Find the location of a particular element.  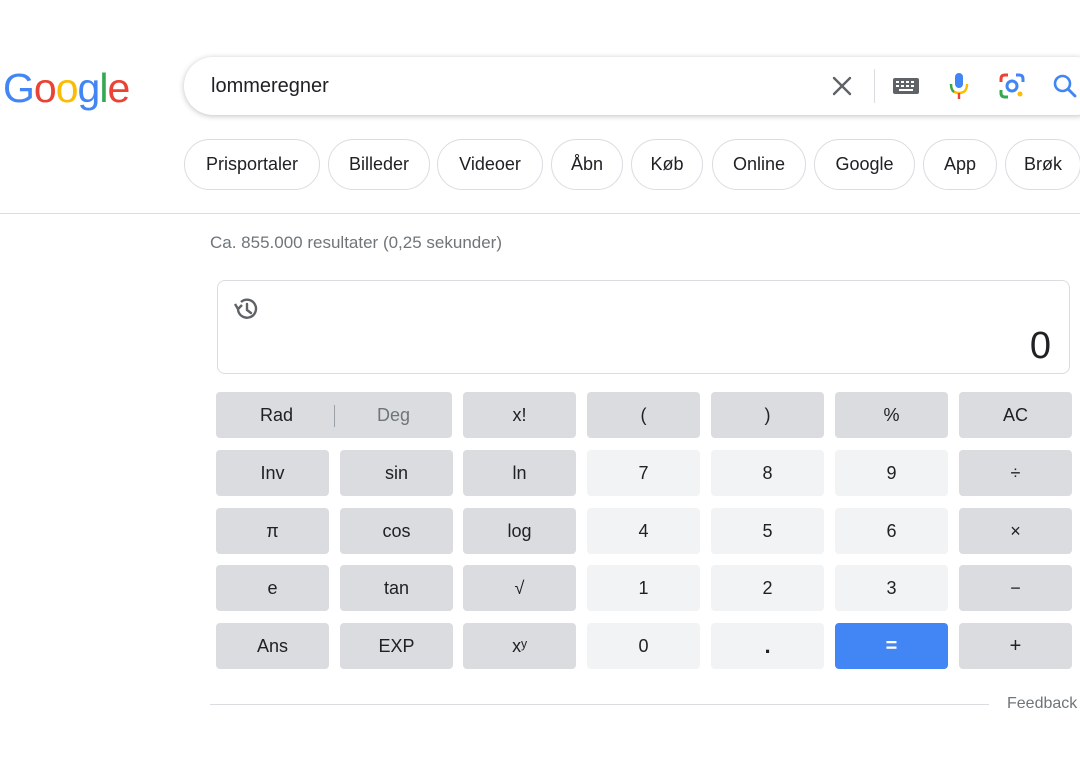

history-icon is located at coordinates (246, 309).